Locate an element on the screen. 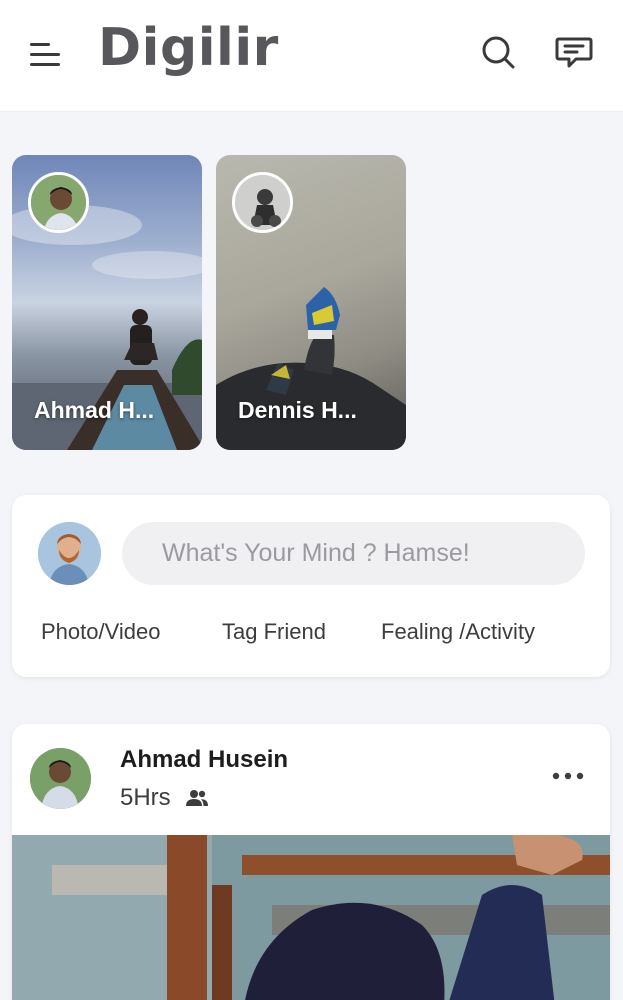 This screenshot has height=1000, width=623. app-logo: Digilir is located at coordinates (188, 48).